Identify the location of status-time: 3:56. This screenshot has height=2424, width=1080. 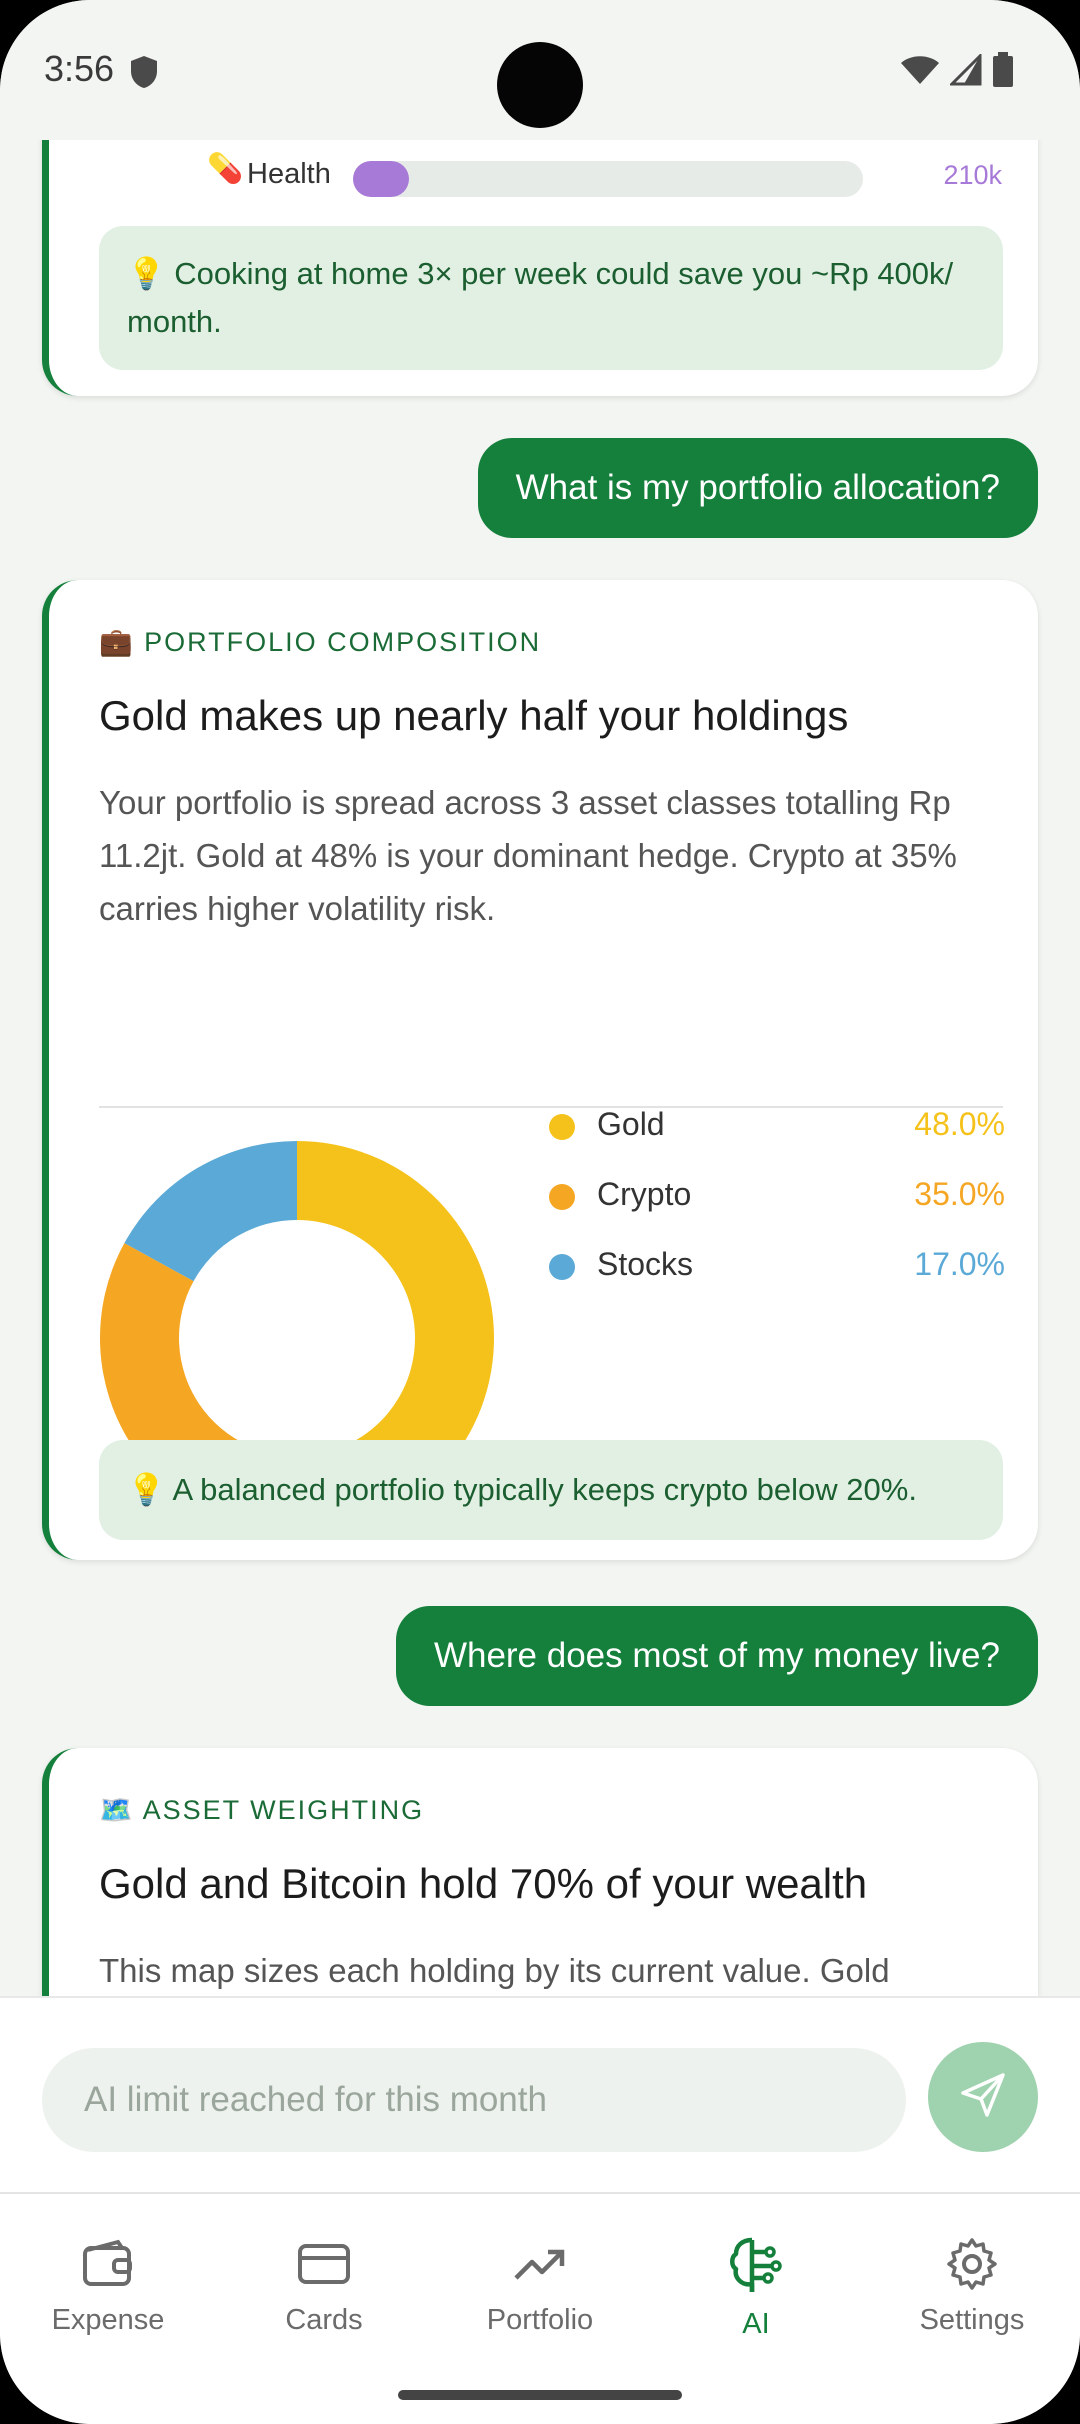
(79, 68).